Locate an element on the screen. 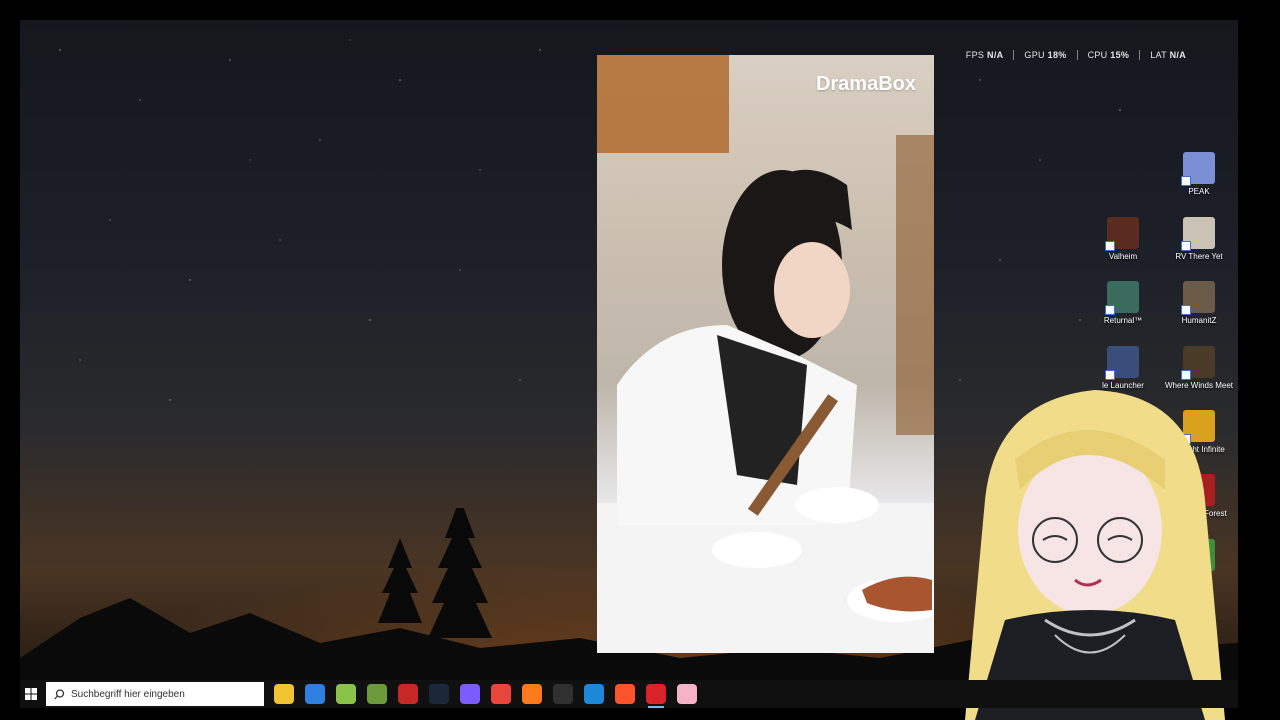 This screenshot has height=720, width=1280. start-button is located at coordinates (31, 694).